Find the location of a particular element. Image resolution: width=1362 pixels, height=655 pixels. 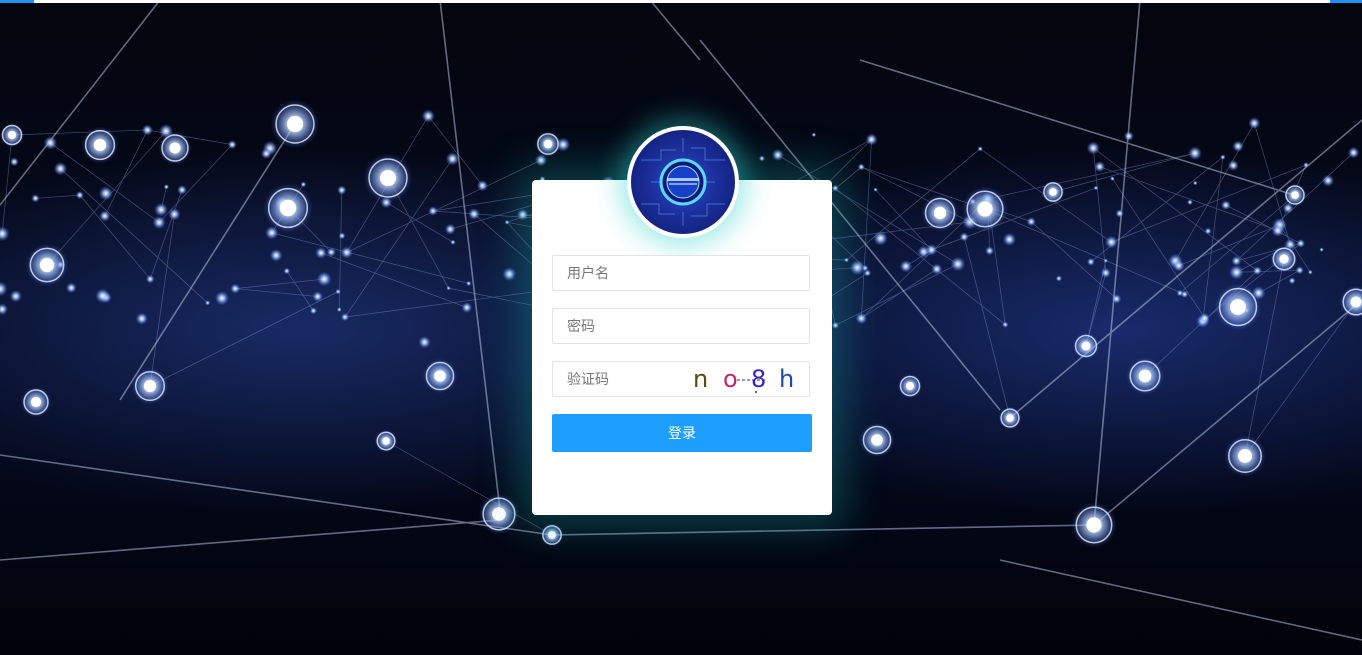

login-button: 登录 is located at coordinates (682, 433).